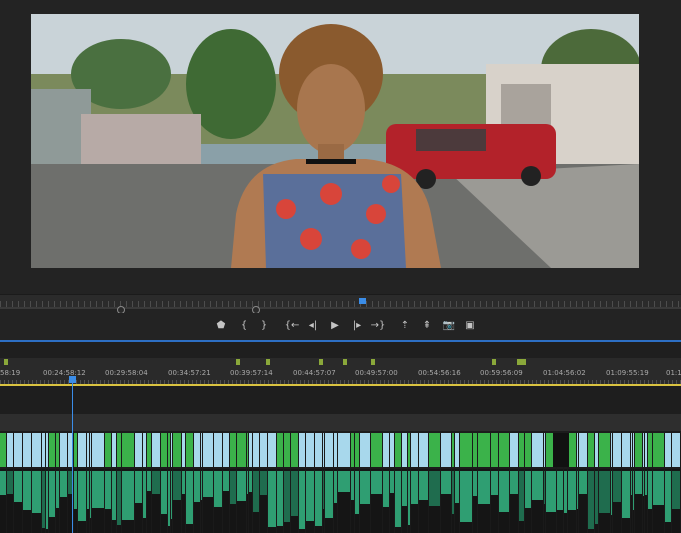 The height and width of the screenshot is (533, 681). Describe the element at coordinates (673, 373) in the screenshot. I see `ruler-timecode: 01:1` at that location.